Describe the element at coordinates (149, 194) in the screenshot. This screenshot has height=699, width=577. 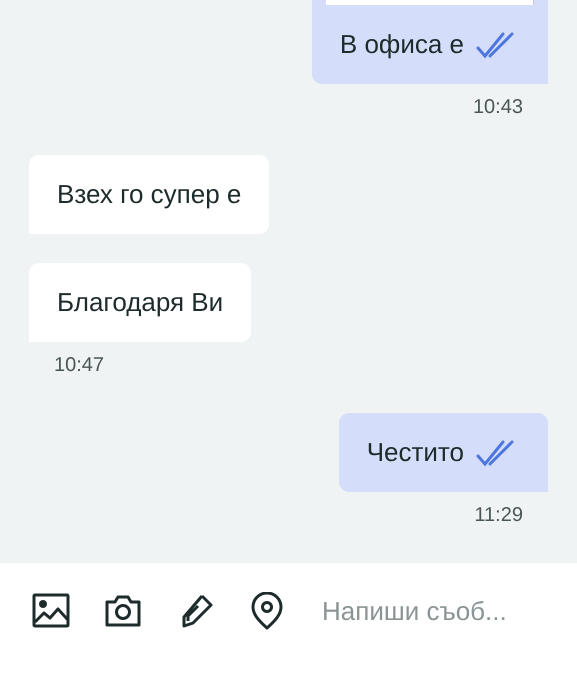
I see `message-text: Взех го супер е` at that location.